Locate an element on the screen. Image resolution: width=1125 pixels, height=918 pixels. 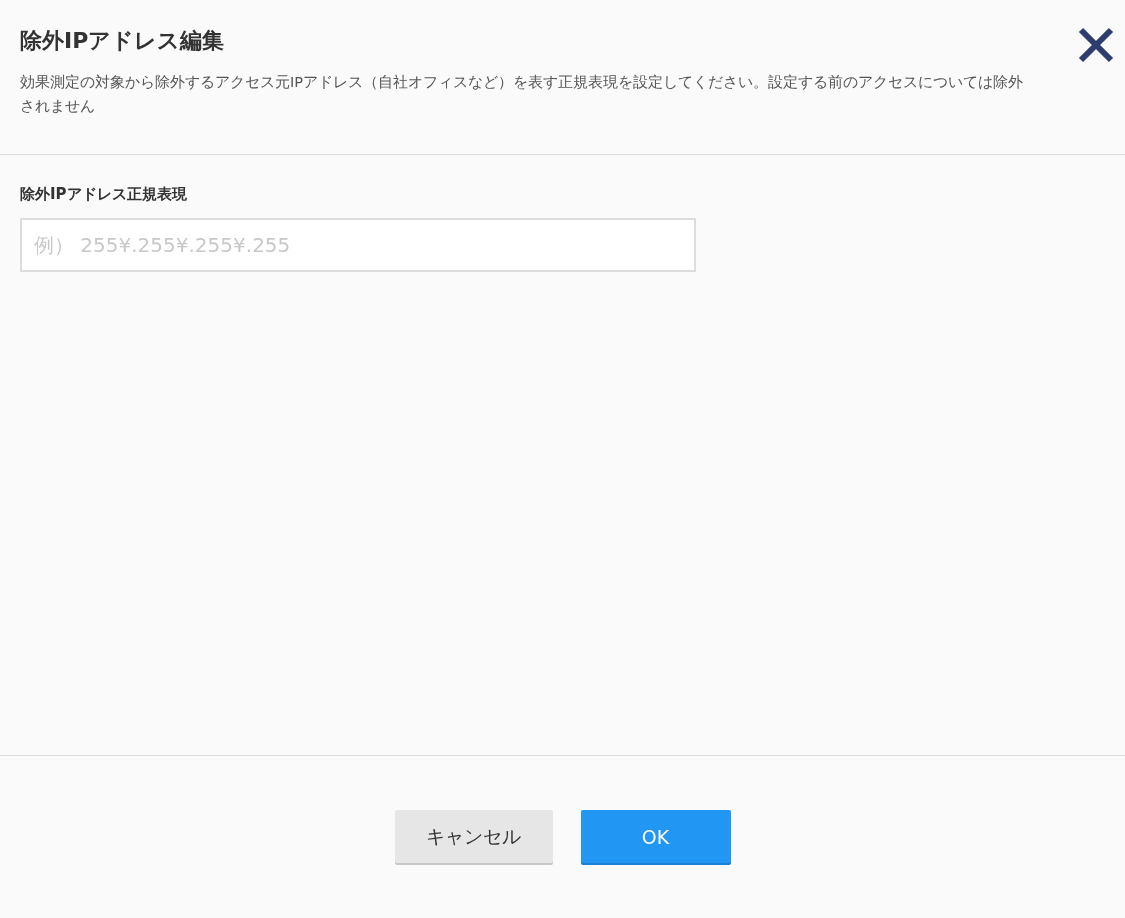
field-label: 除外IPアドレス正規表現 is located at coordinates (104, 194).